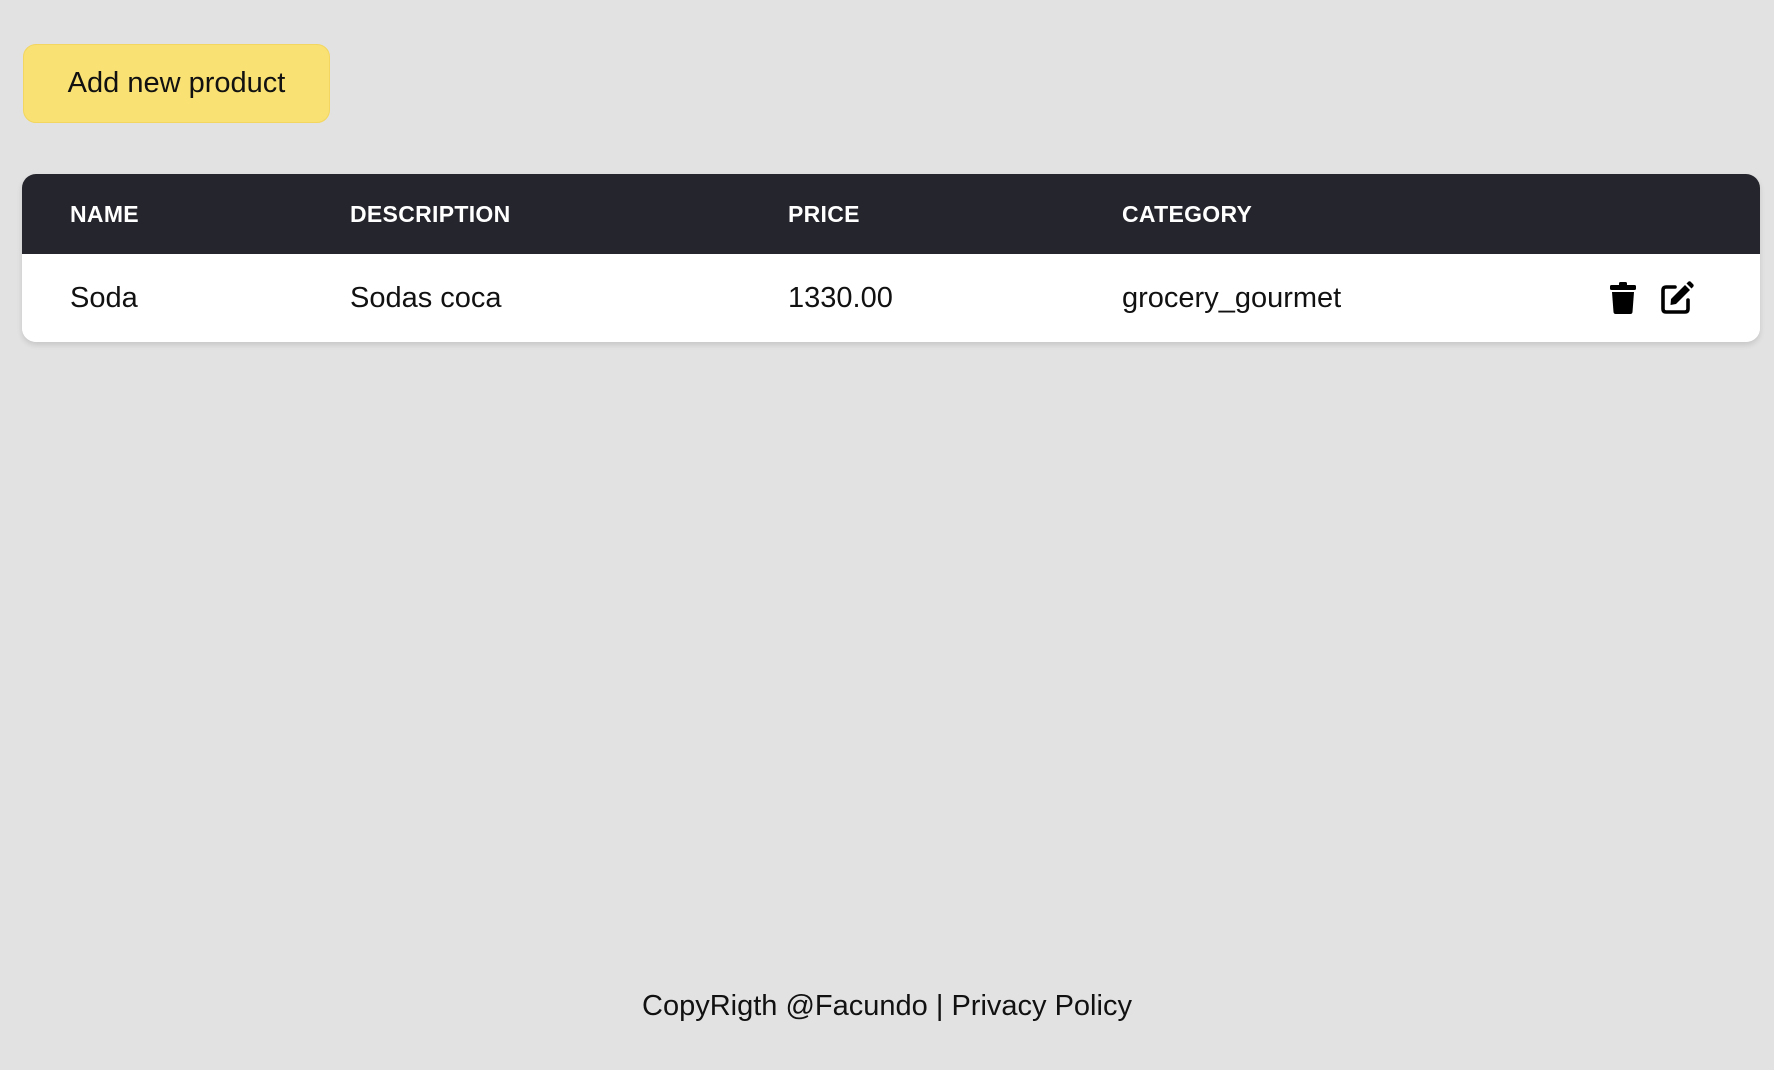  I want to click on cell-description: Sodas coca, so click(426, 298).